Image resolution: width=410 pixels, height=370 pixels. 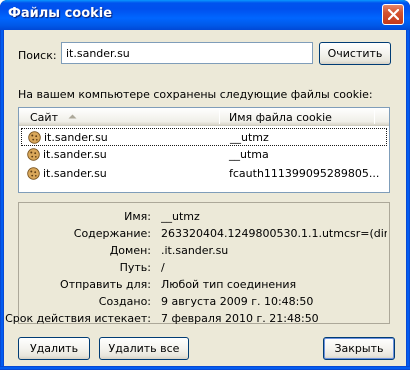 What do you see at coordinates (124, 301) in the screenshot?
I see `detail-label-created: Создано:` at bounding box center [124, 301].